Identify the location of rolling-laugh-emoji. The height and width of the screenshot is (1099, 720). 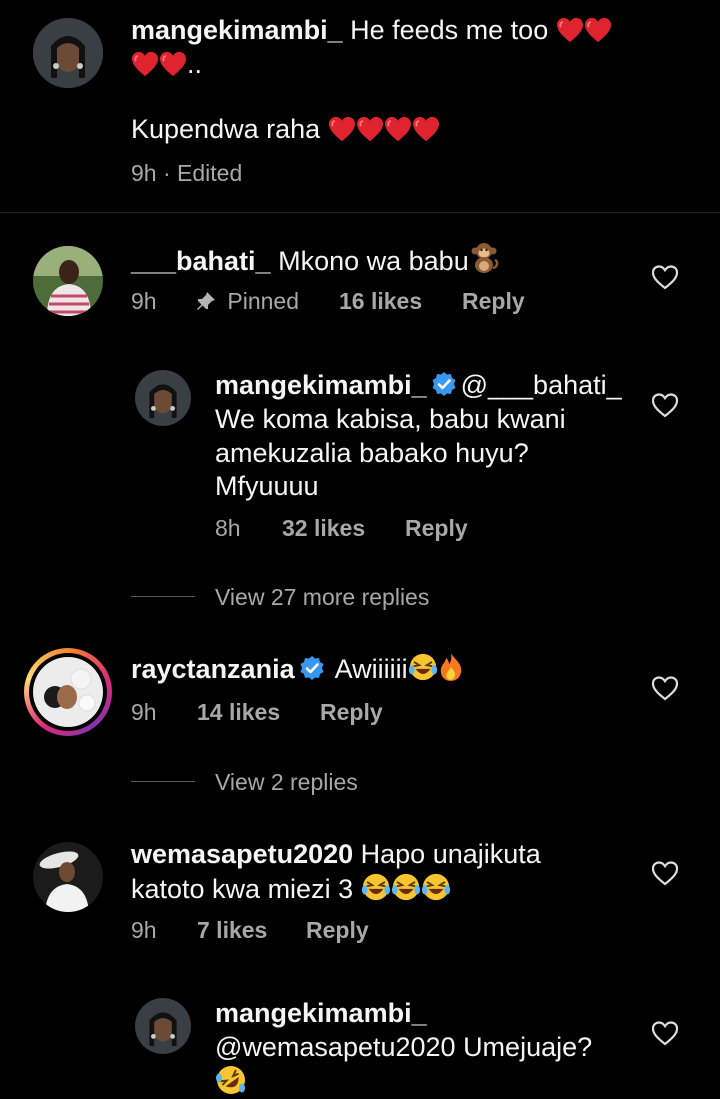
(231, 1080).